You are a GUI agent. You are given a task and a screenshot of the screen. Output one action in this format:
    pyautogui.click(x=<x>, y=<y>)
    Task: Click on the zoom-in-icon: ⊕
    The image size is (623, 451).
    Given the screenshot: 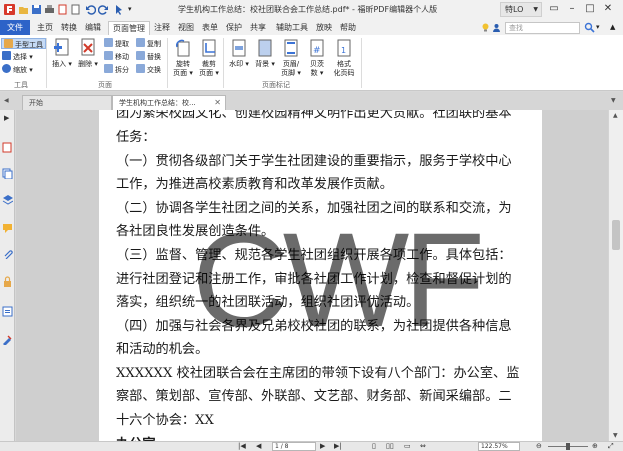 What is the action you would take?
    pyautogui.click(x=595, y=446)
    